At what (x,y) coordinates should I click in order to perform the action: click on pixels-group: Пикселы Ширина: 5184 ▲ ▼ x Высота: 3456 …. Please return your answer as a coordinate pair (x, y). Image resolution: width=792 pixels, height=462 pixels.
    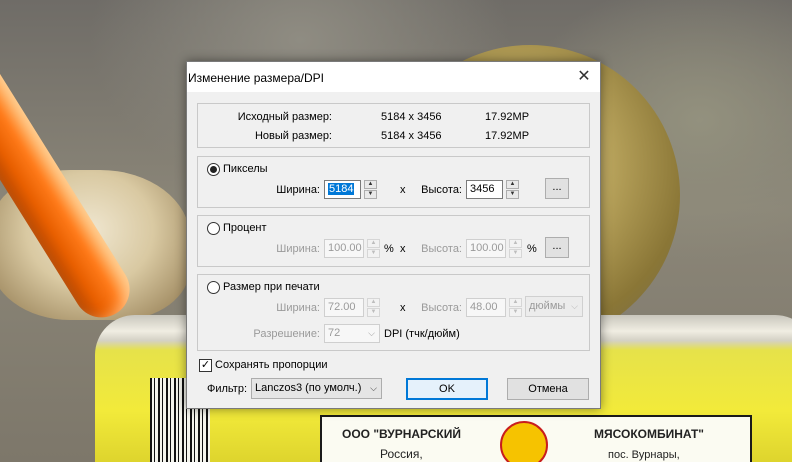
    Looking at the image, I should click on (393, 182).